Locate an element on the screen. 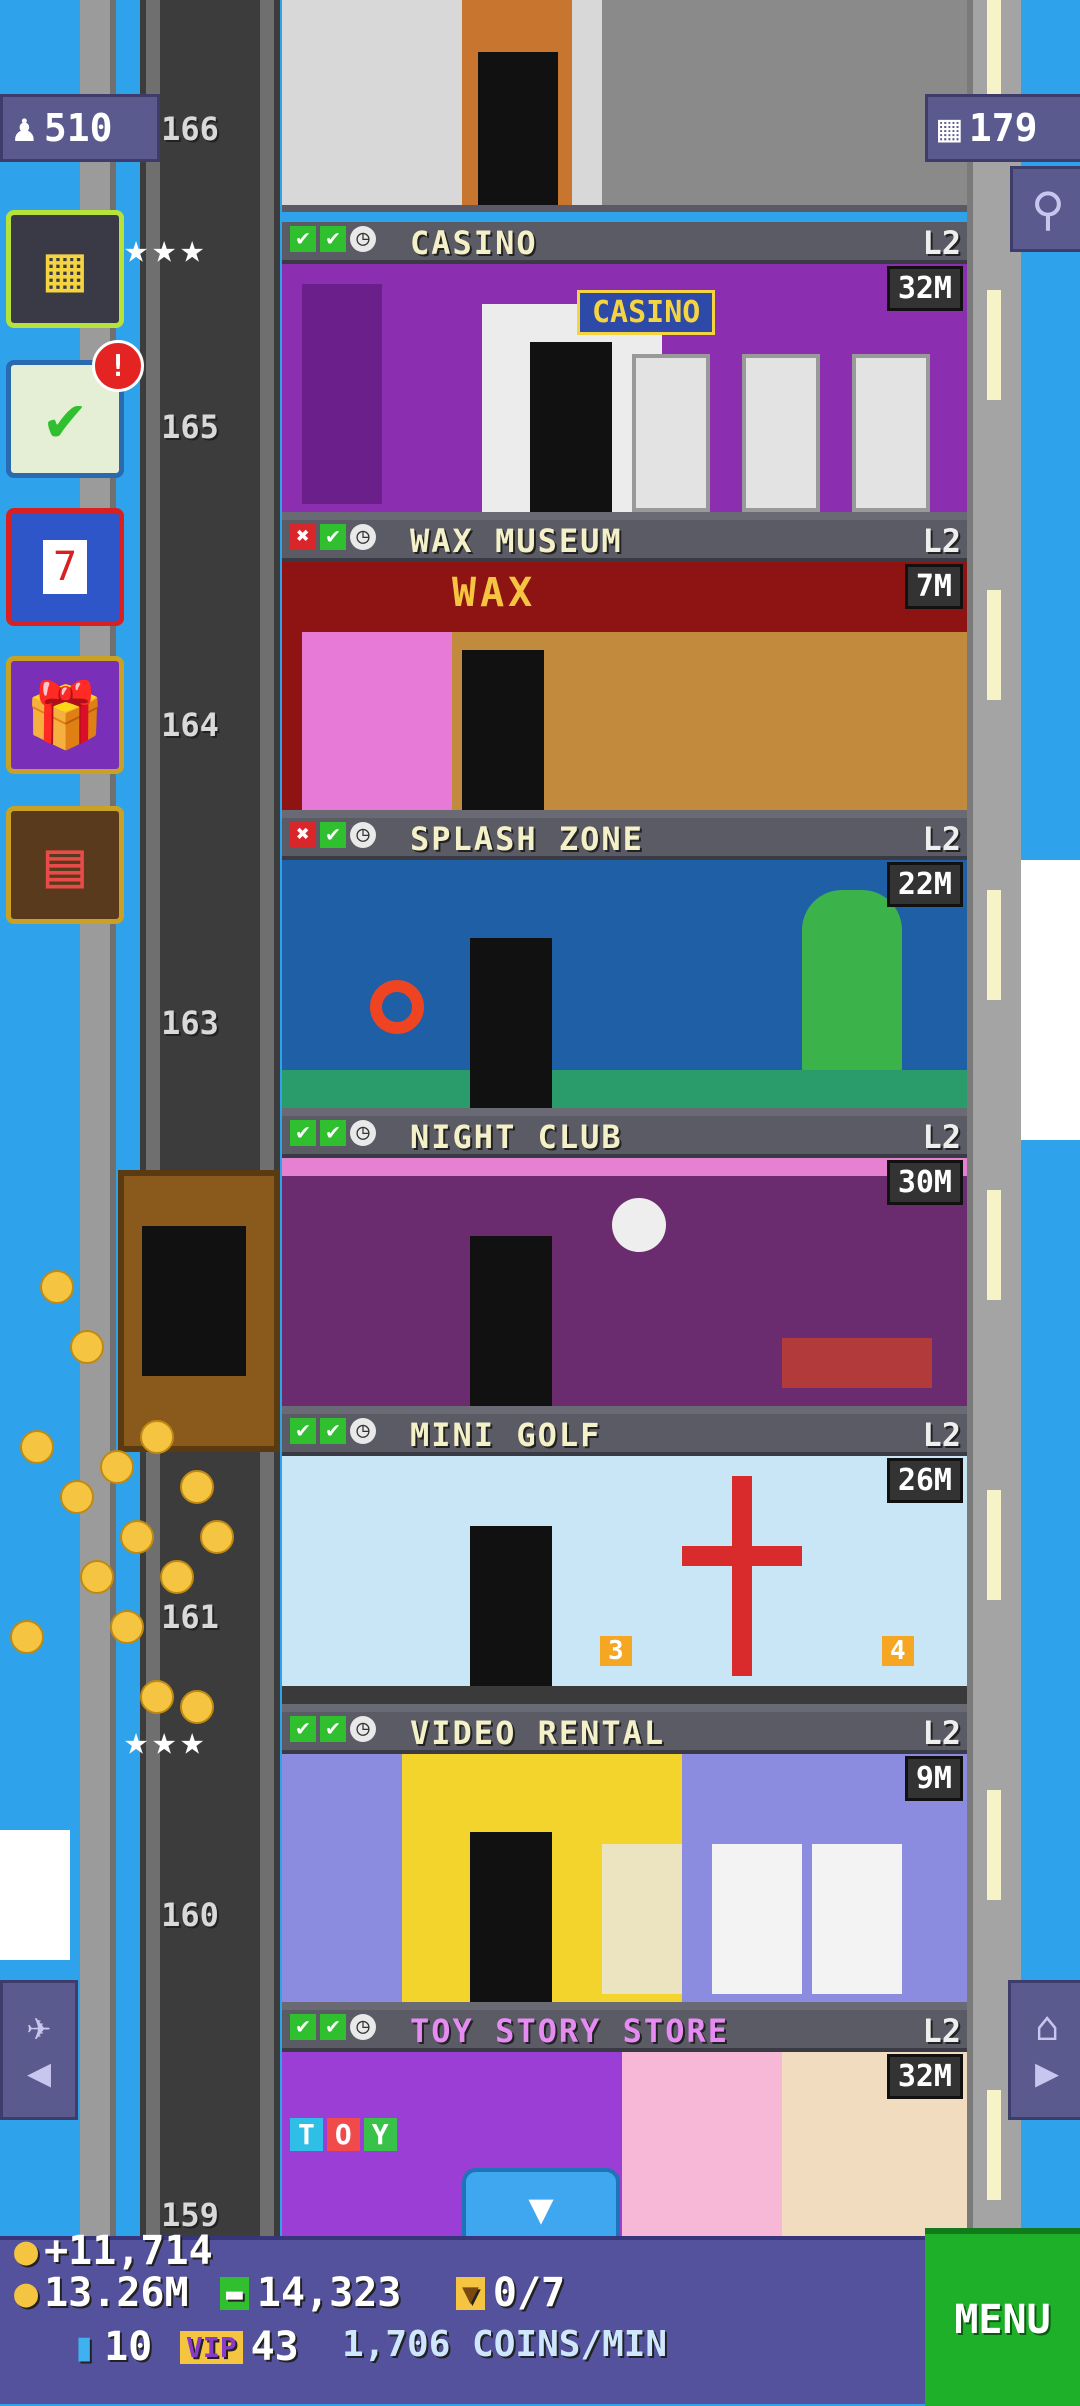 The width and height of the screenshot is (1080, 2406). bux-icon: ▬ is located at coordinates (234, 2293).